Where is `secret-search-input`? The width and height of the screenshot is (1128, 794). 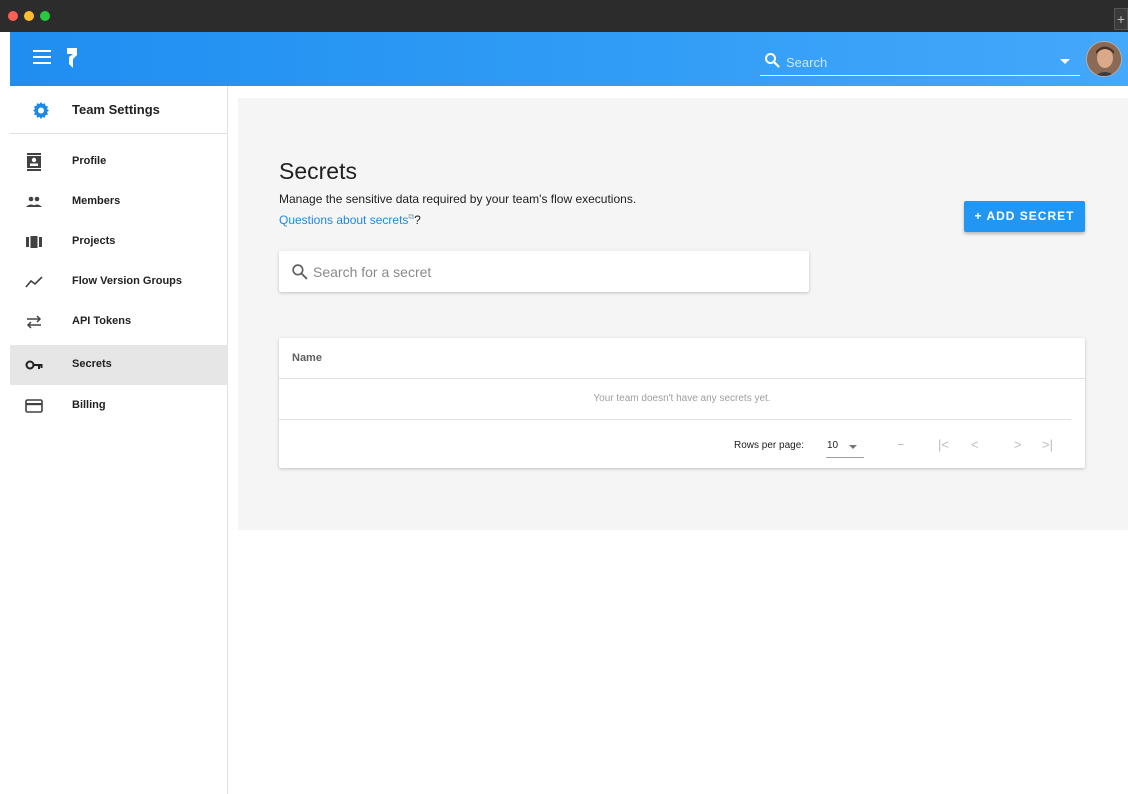
secret-search-input is located at coordinates (553, 272).